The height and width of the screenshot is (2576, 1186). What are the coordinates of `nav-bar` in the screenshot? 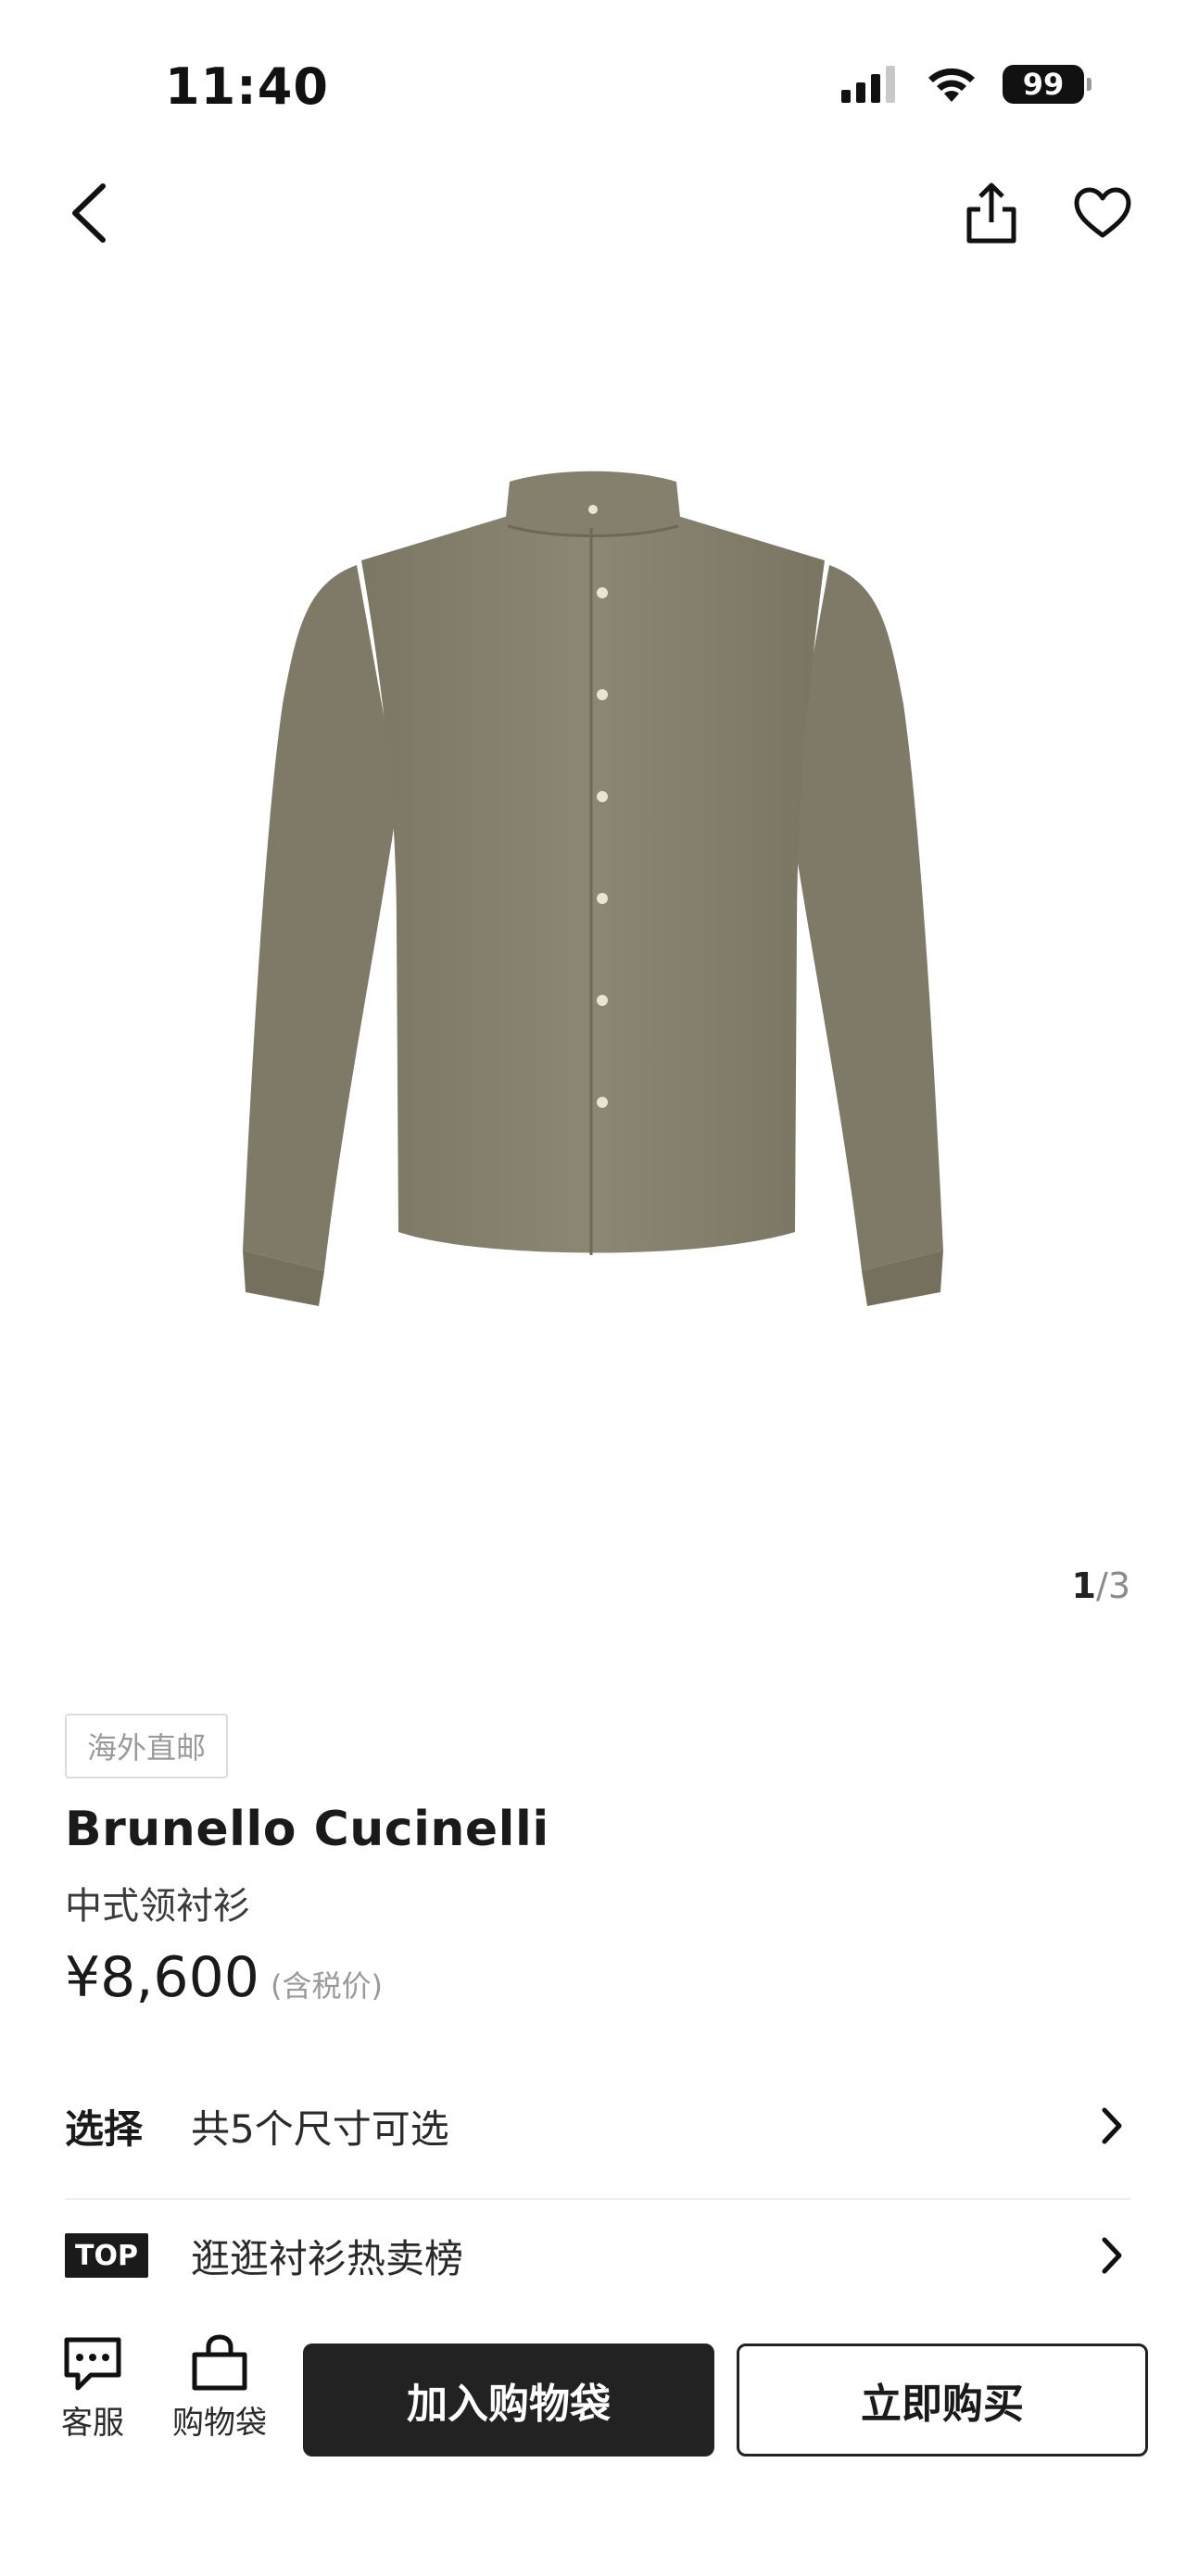 It's located at (593, 213).